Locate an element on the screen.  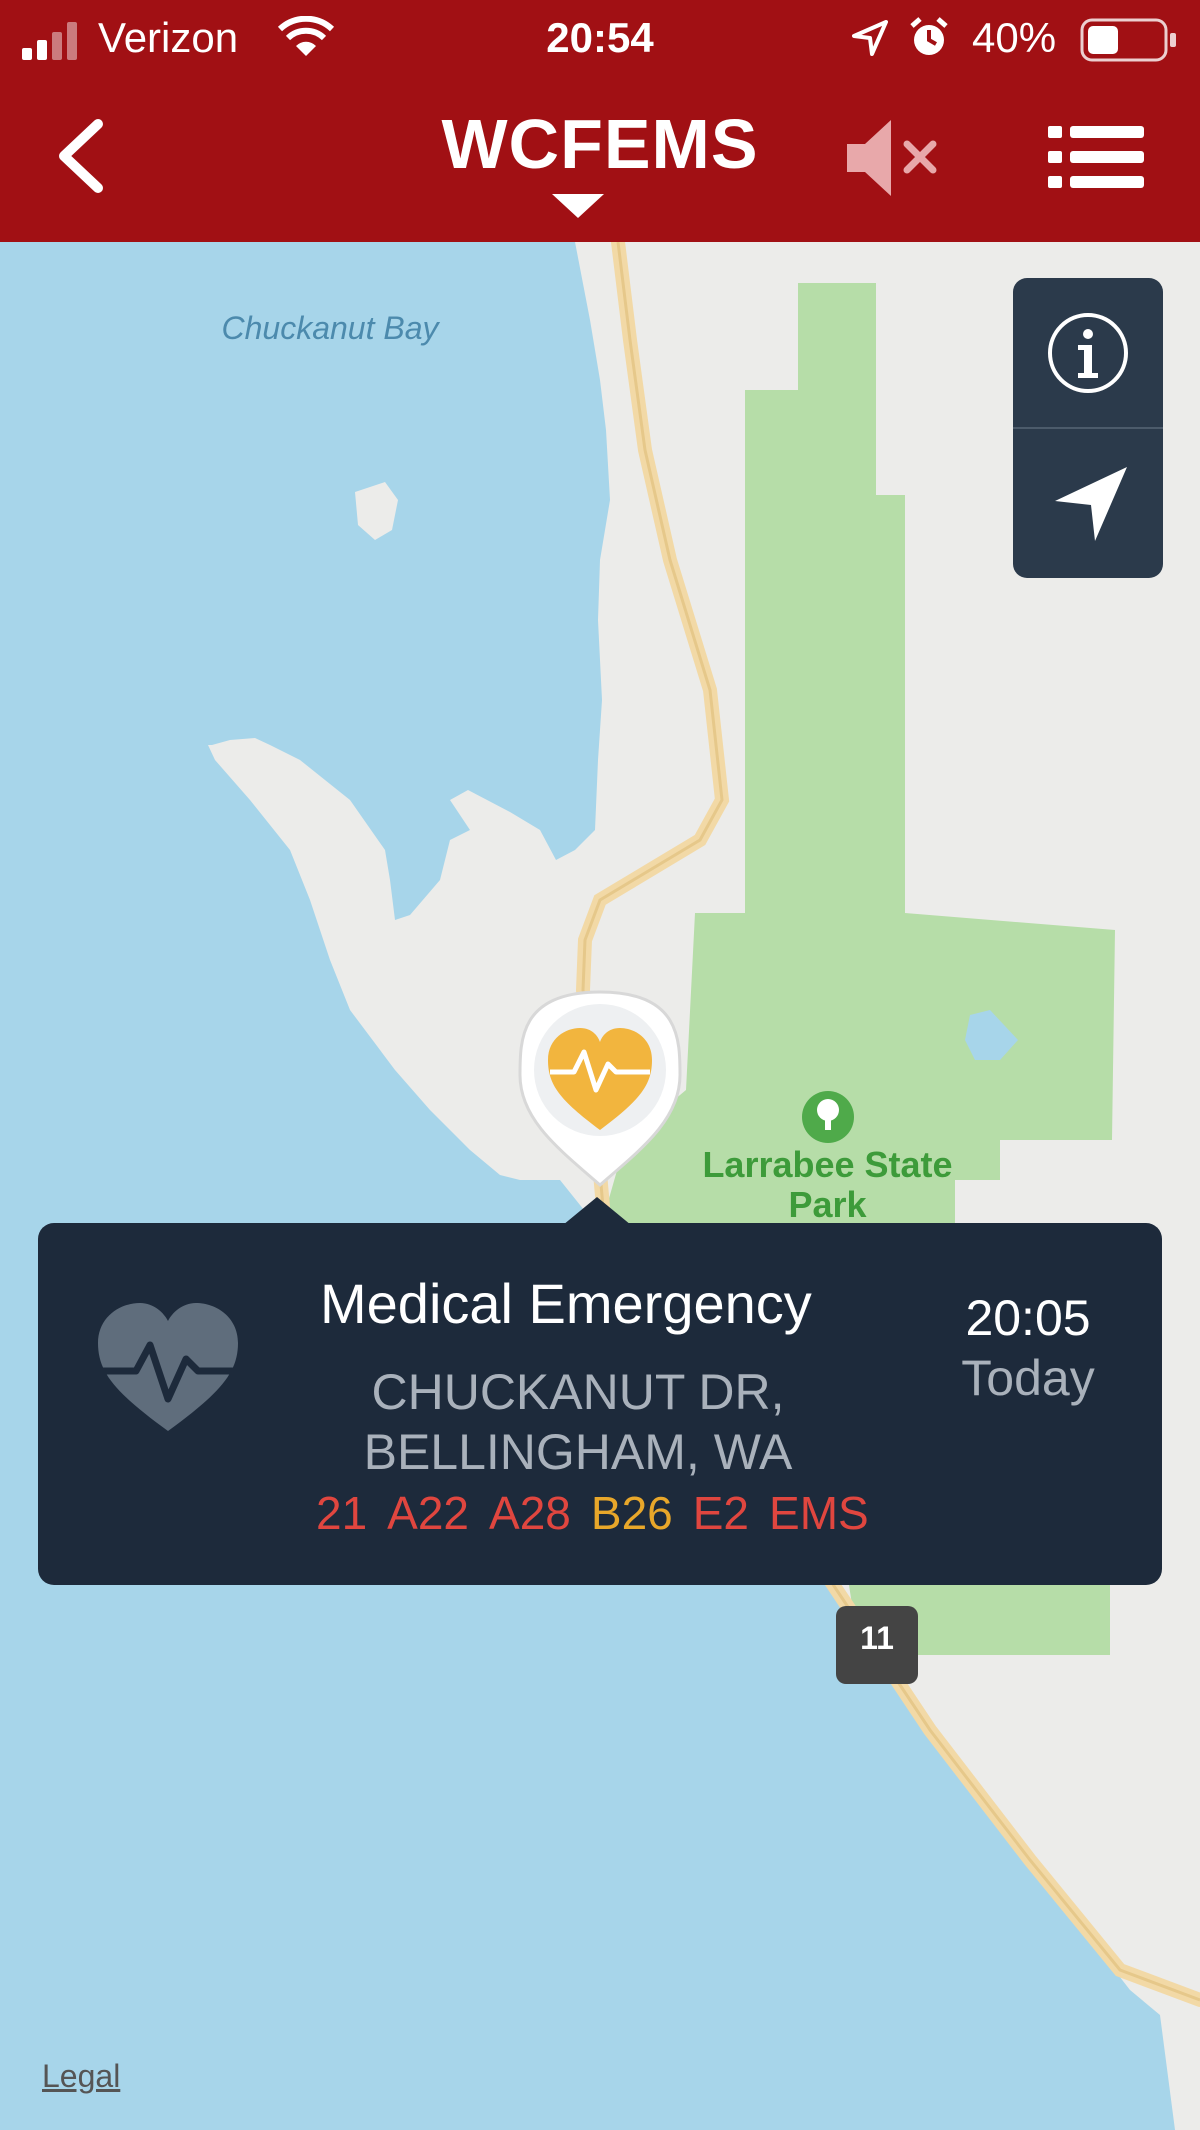
unit-badge: B26 is located at coordinates (631, 1513).